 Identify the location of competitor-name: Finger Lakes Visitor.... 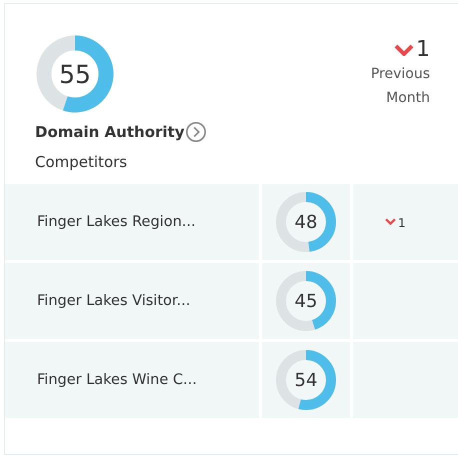
(132, 301).